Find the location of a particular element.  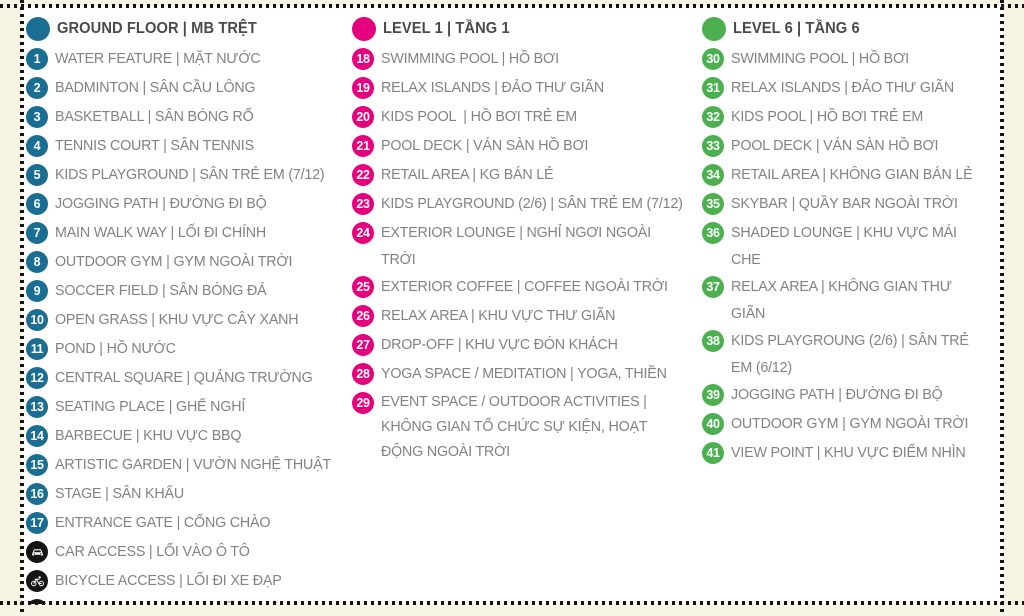

legend-item-label: OUTDOOR GYM | GYM NGOÀI TRỜI is located at coordinates (850, 423).